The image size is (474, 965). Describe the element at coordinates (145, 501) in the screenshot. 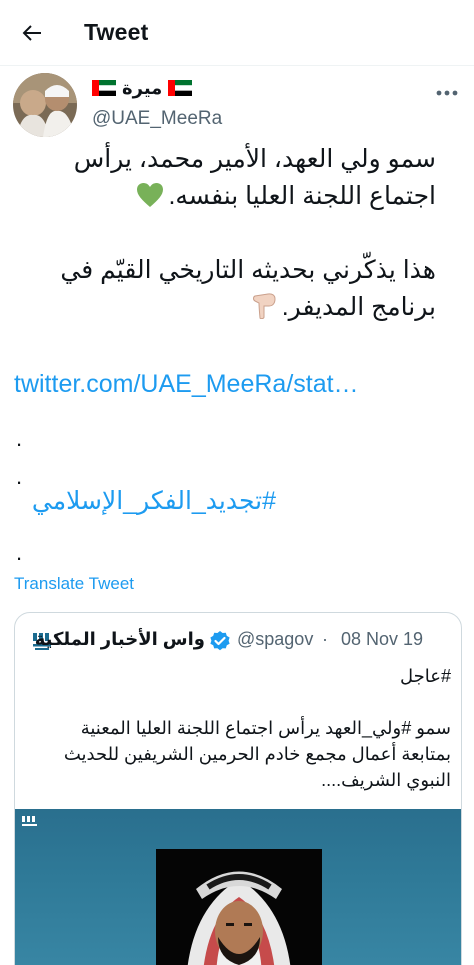

I see `hashtag-link: #تجديد_الفكر_الإسلامي` at that location.